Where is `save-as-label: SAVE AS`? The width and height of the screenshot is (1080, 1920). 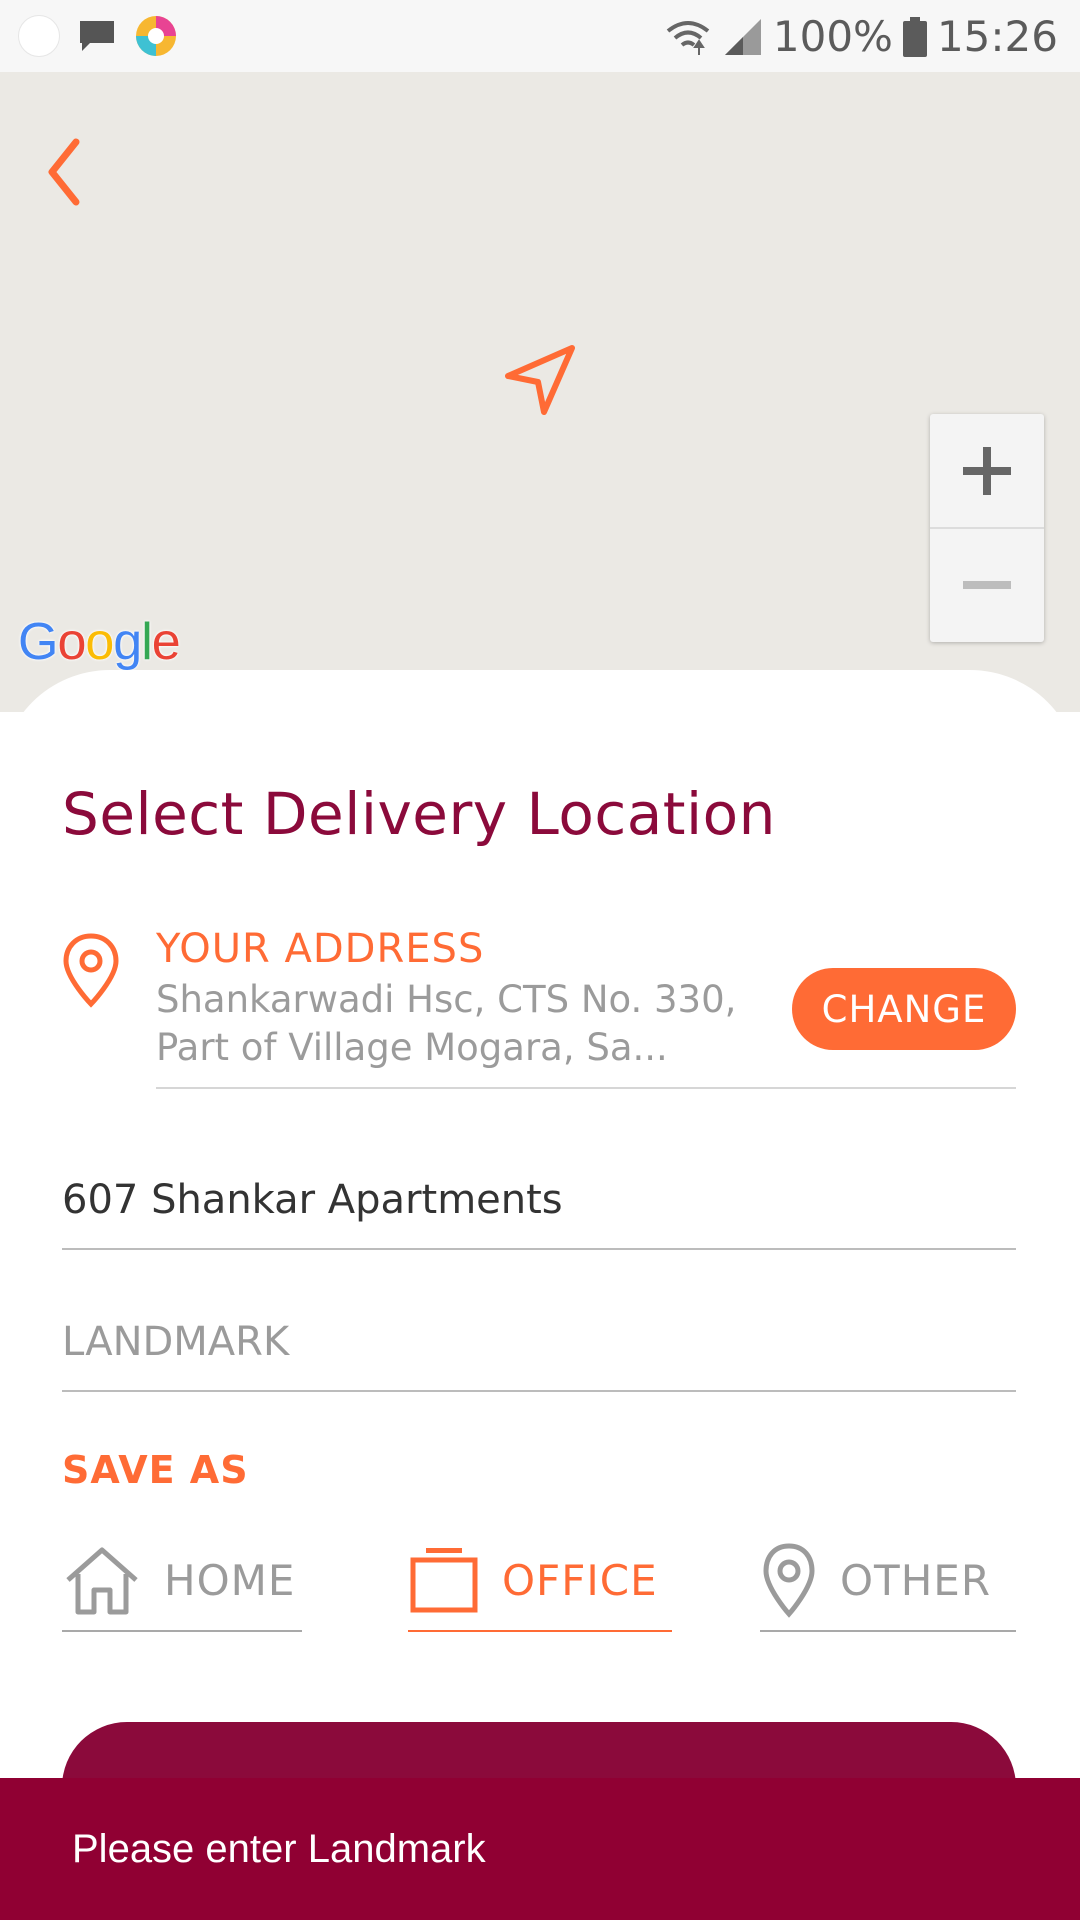 save-as-label: SAVE AS is located at coordinates (155, 1470).